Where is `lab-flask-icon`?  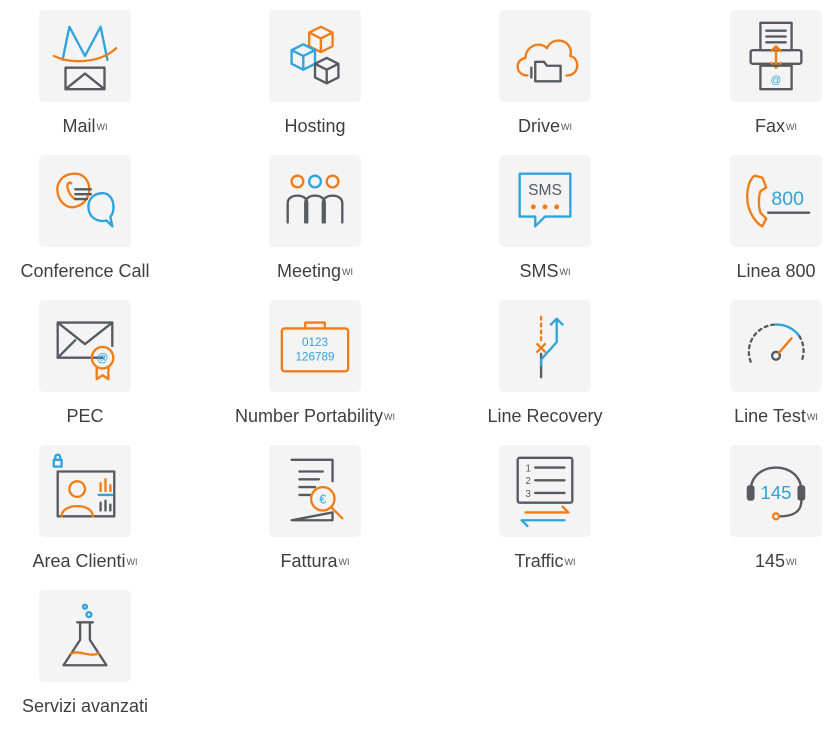 lab-flask-icon is located at coordinates (85, 635).